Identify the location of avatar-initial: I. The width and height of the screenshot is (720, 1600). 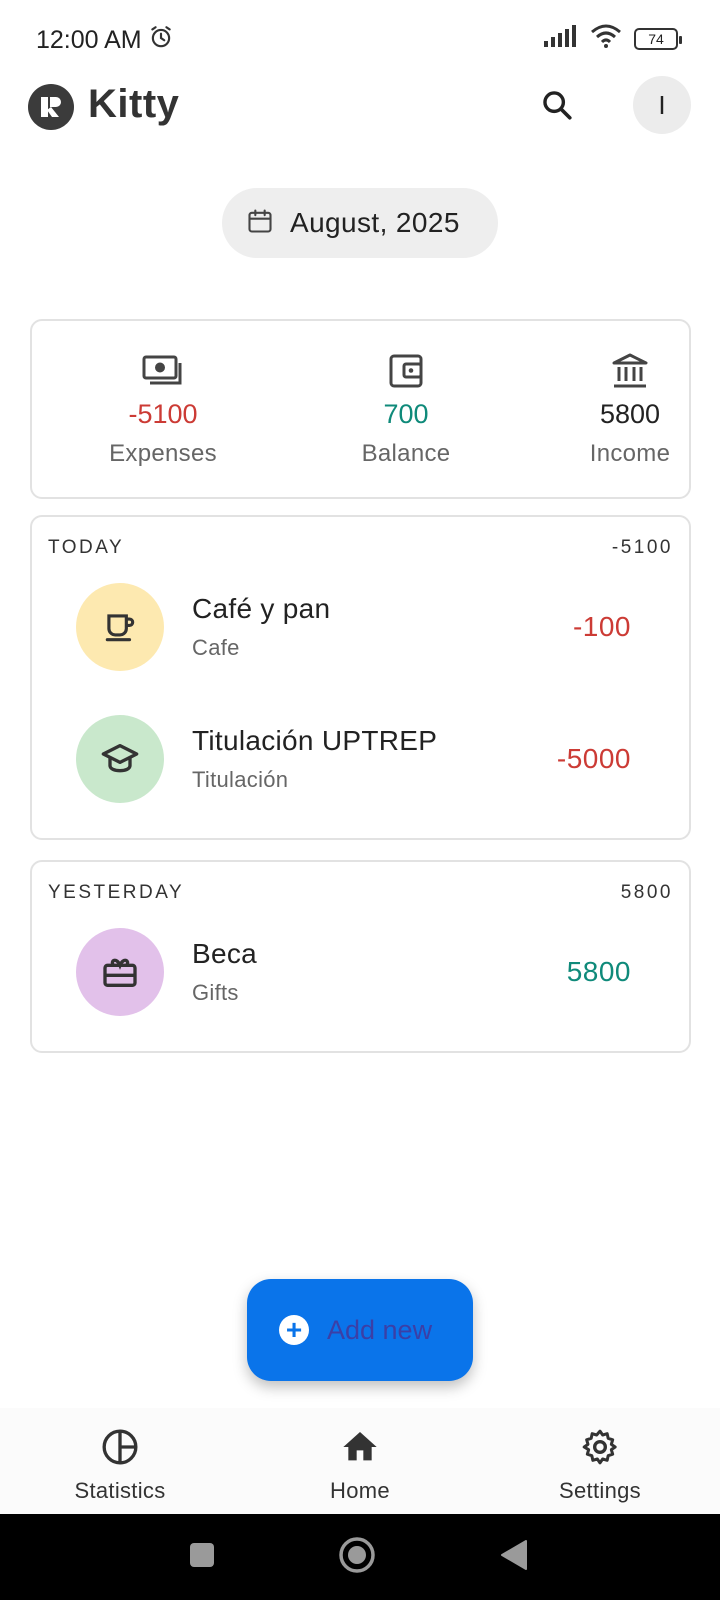
(662, 104).